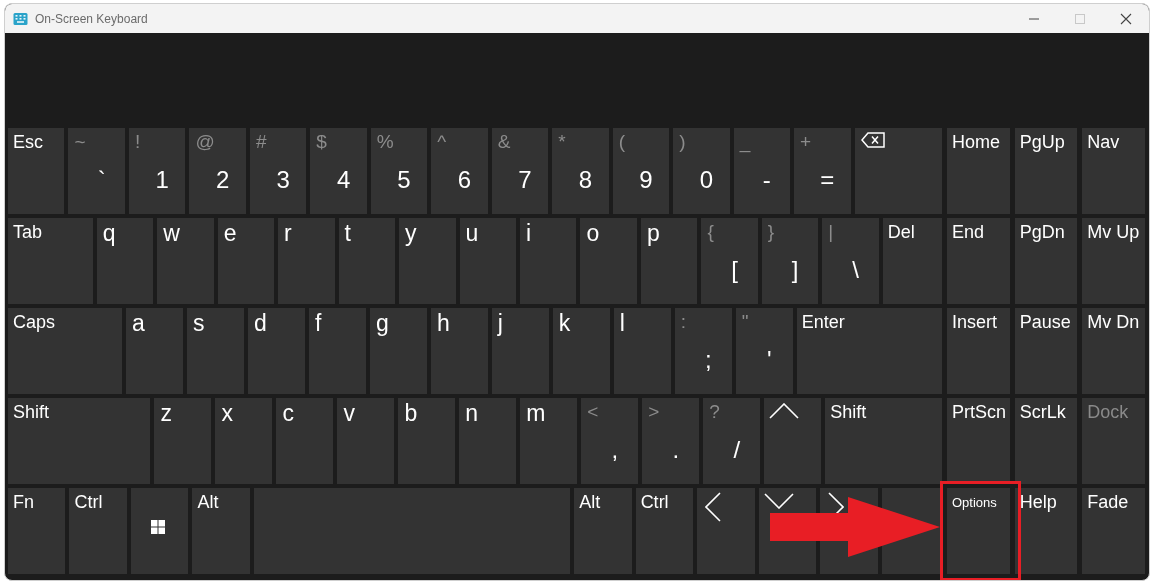 Image resolution: width=1155 pixels, height=586 pixels. I want to click on key: s, so click(215, 351).